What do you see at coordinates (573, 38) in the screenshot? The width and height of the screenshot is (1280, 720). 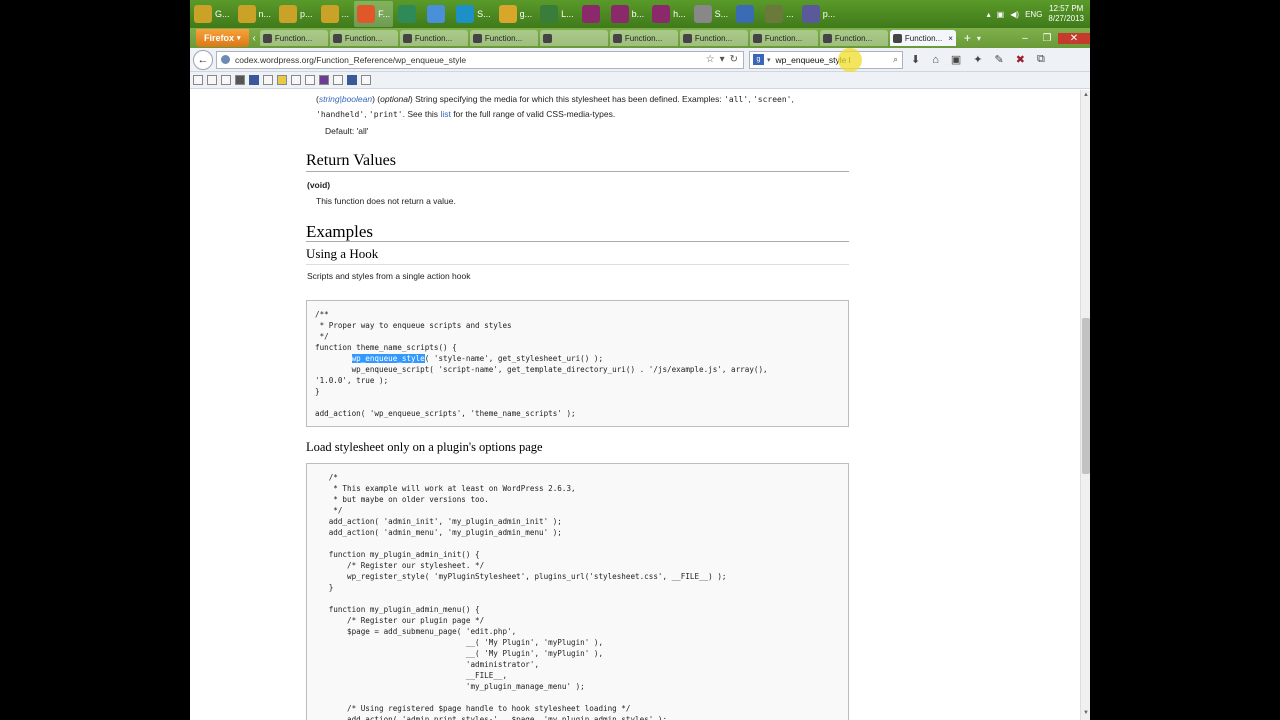 I see `browser-tab` at bounding box center [573, 38].